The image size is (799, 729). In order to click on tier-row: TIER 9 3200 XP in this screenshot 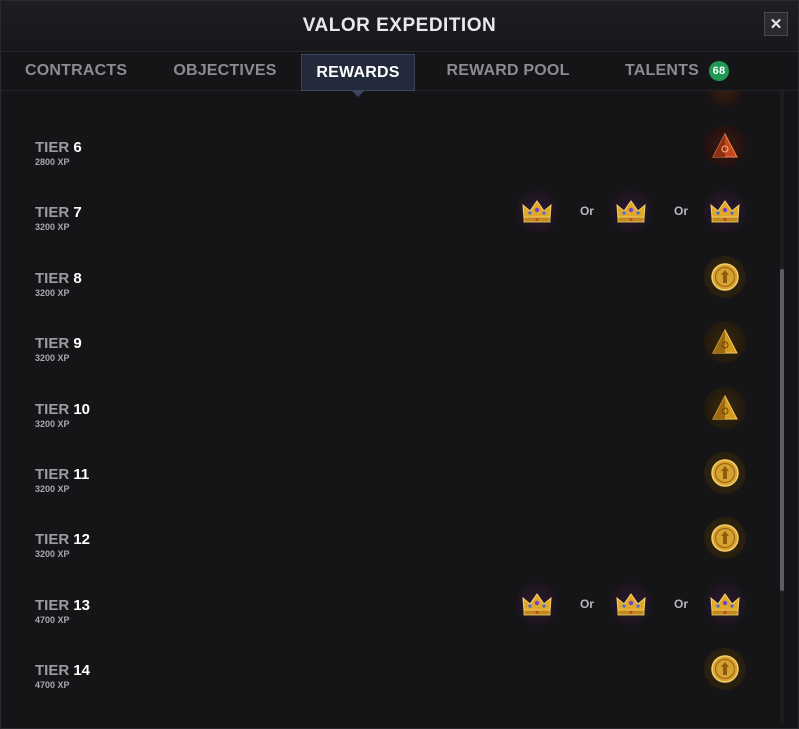, I will do `click(399, 360)`.